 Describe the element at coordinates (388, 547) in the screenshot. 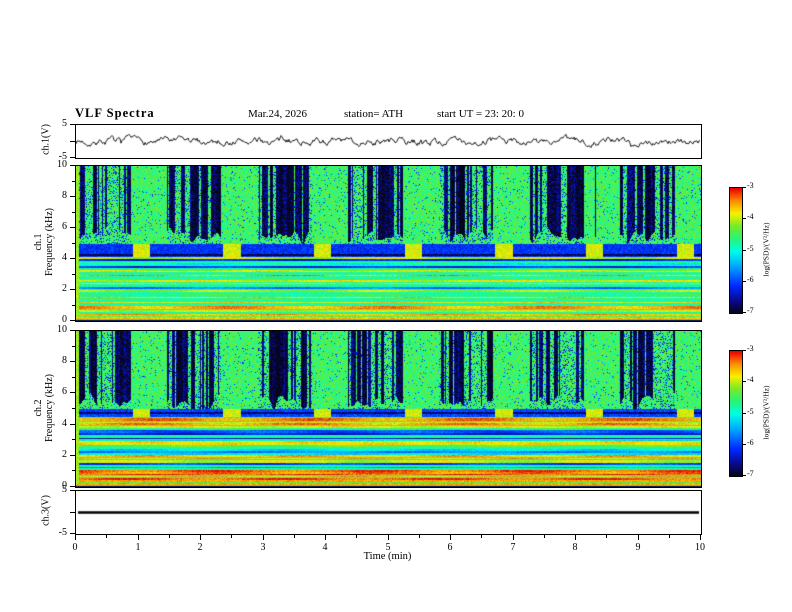

I see `x-tick-label: 5` at that location.